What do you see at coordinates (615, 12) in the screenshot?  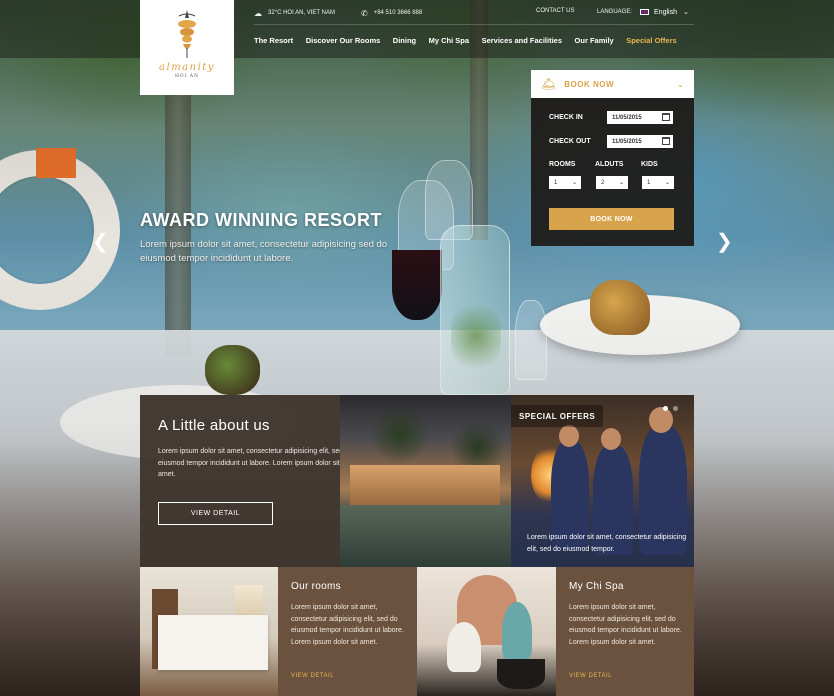 I see `language-label: LANGUAGE:` at bounding box center [615, 12].